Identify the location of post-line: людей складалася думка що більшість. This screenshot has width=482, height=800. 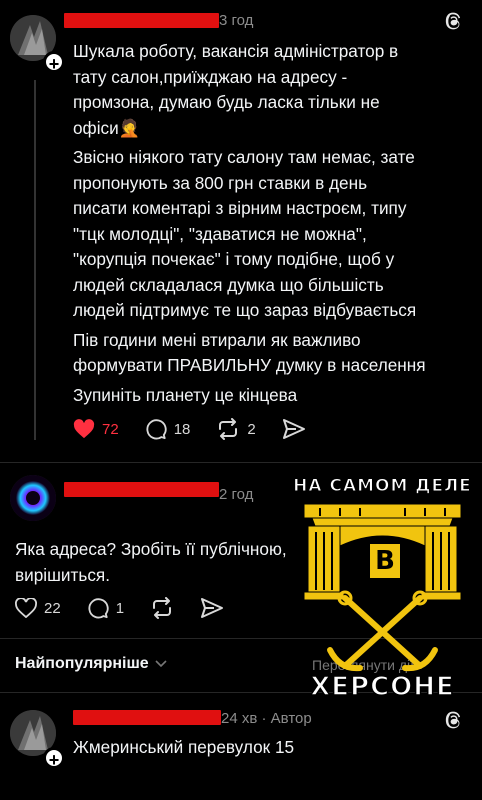
(228, 284).